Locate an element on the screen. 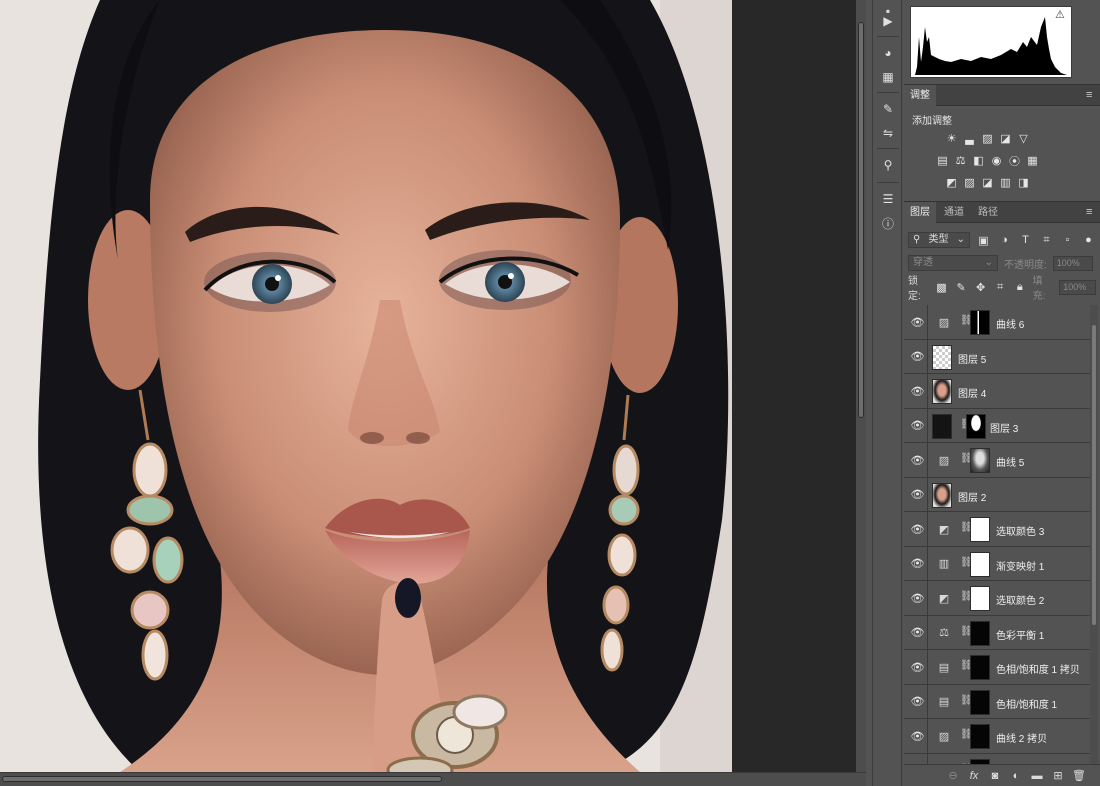 This screenshot has width=1100, height=786. invert-icon: ◩ is located at coordinates (951, 182).